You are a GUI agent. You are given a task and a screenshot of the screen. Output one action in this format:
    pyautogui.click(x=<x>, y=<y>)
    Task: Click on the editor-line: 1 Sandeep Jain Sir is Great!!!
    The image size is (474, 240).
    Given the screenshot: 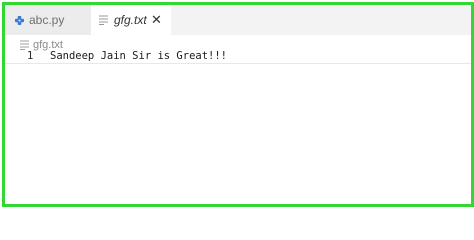 What is the action you would take?
    pyautogui.click(x=238, y=56)
    